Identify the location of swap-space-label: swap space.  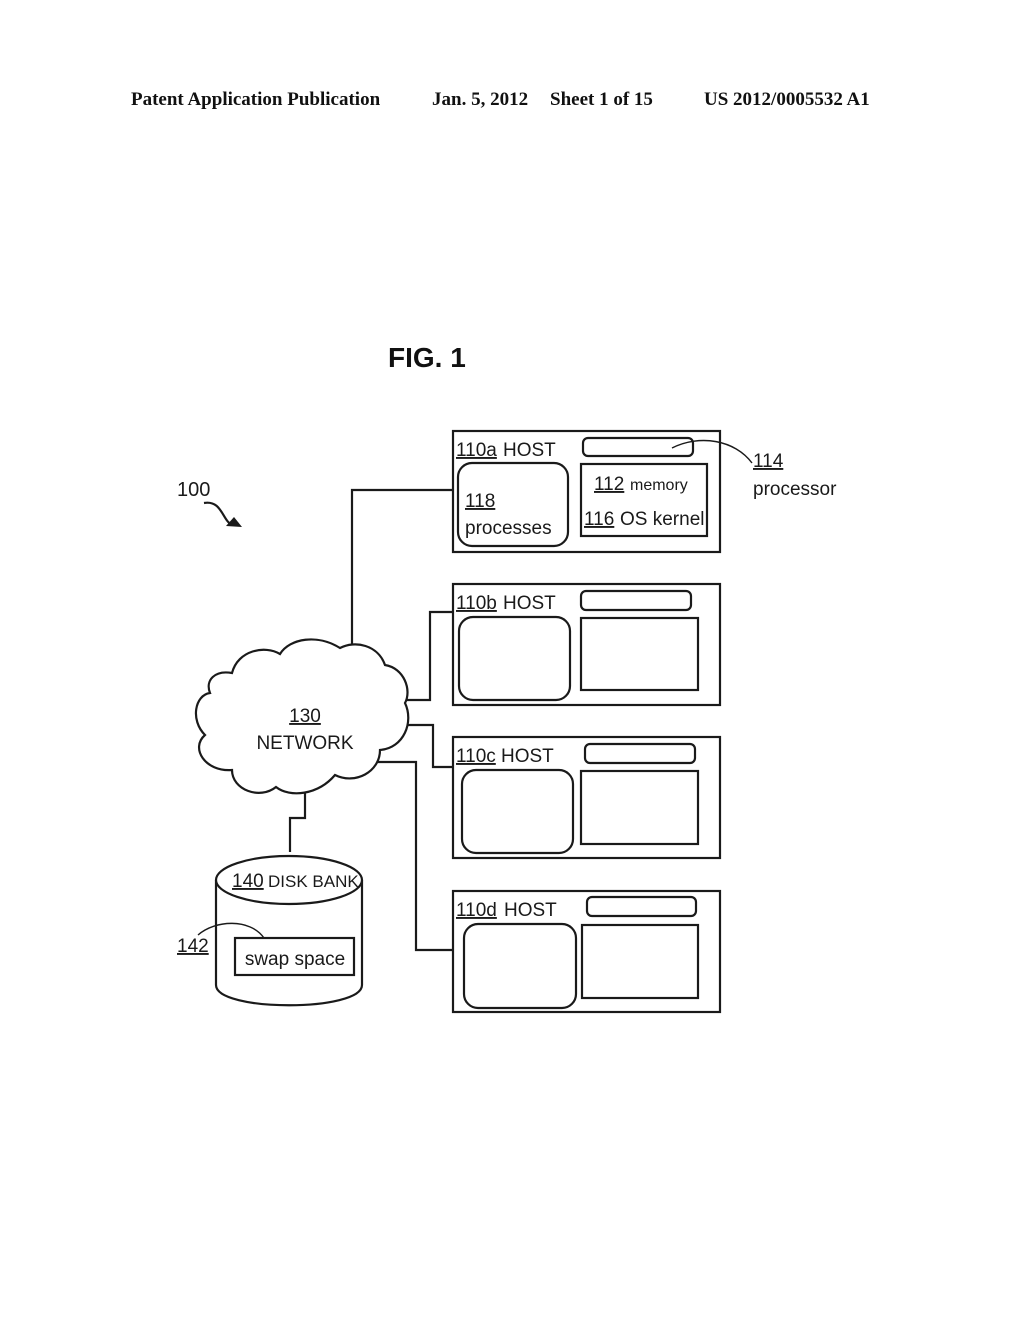
(295, 959).